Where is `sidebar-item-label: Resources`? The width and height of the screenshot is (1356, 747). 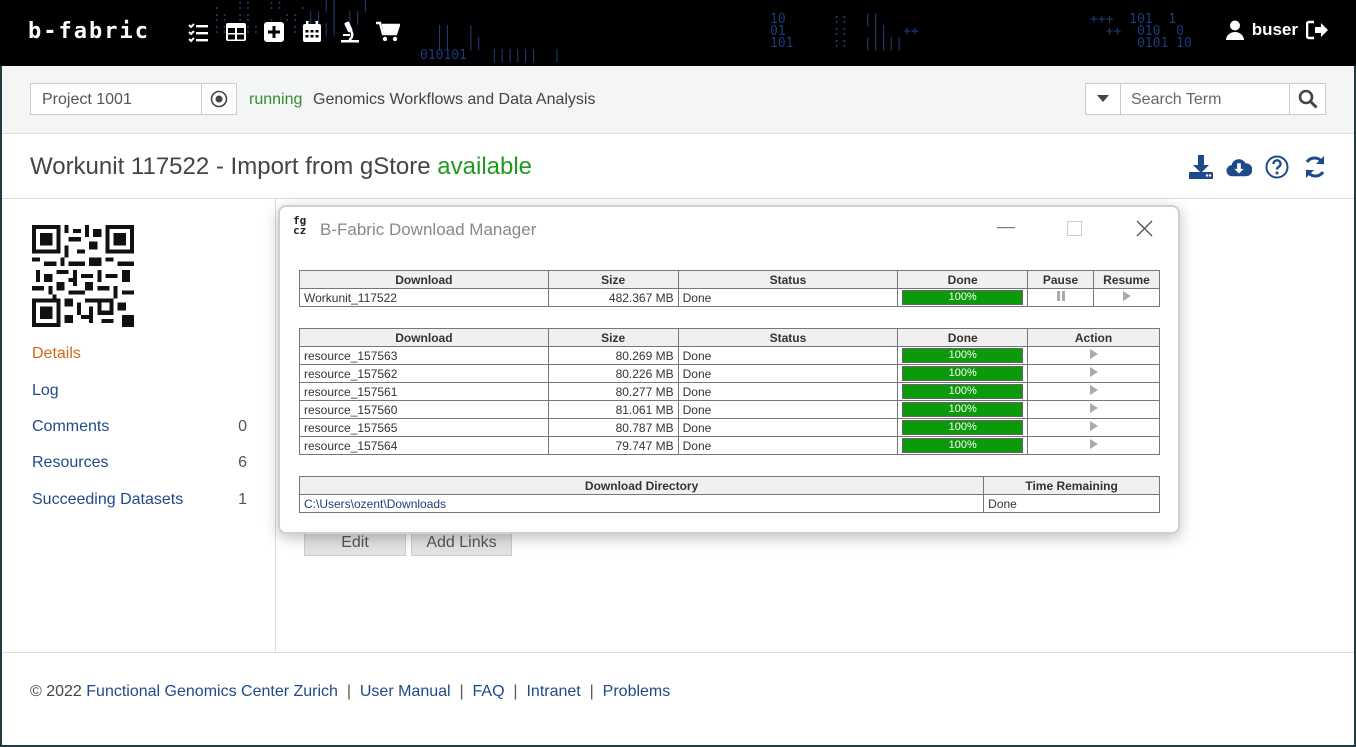 sidebar-item-label: Resources is located at coordinates (70, 463).